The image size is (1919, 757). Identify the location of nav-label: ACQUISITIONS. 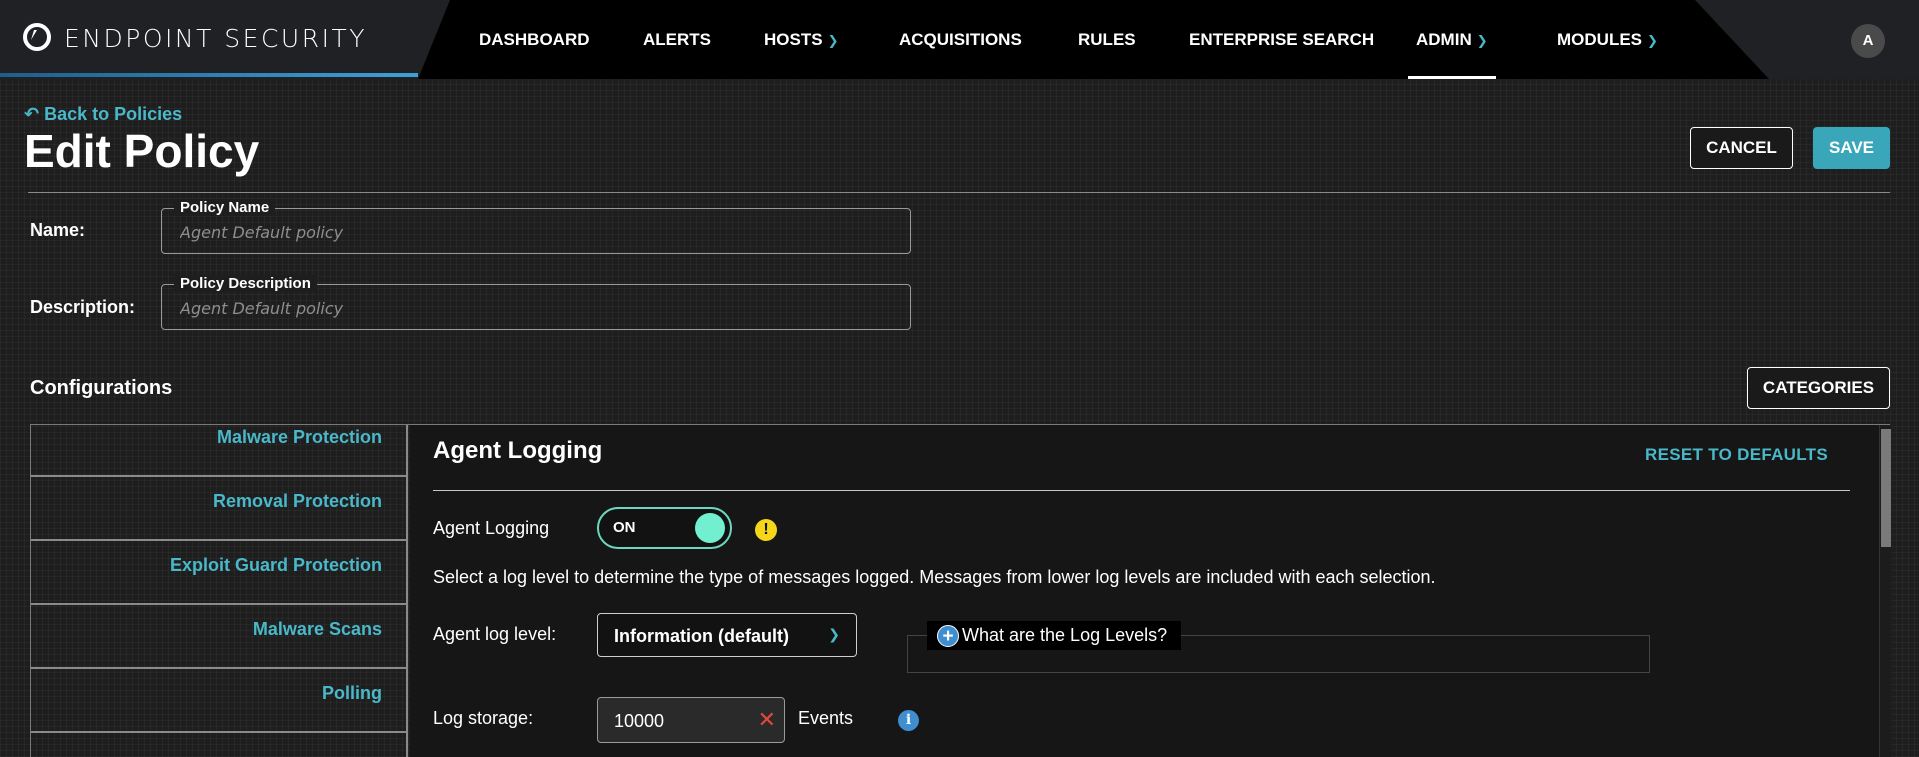
(960, 39).